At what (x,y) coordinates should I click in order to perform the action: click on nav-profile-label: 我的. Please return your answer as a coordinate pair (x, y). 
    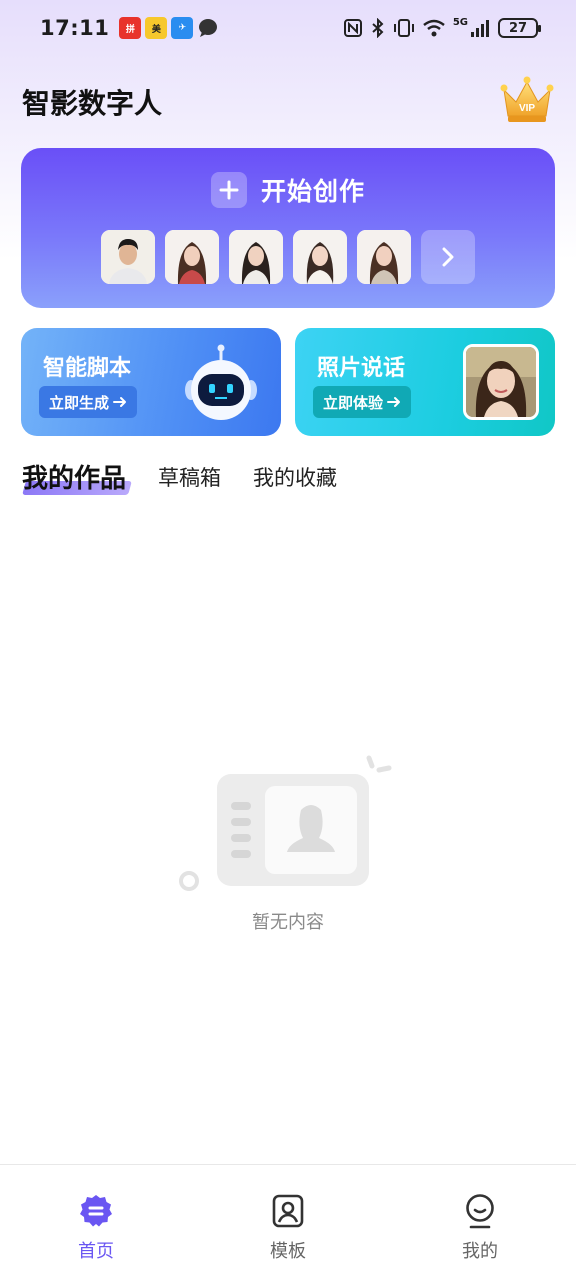
    Looking at the image, I should click on (480, 1251).